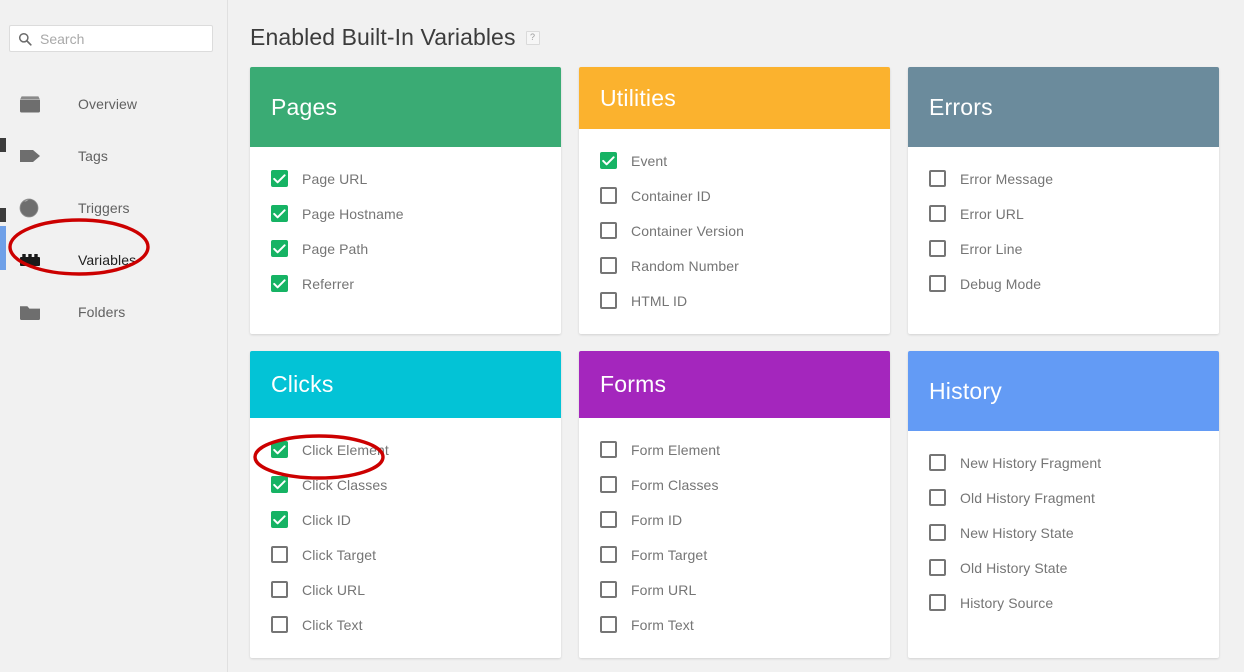  What do you see at coordinates (638, 97) in the screenshot?
I see `card-title: Utilities` at bounding box center [638, 97].